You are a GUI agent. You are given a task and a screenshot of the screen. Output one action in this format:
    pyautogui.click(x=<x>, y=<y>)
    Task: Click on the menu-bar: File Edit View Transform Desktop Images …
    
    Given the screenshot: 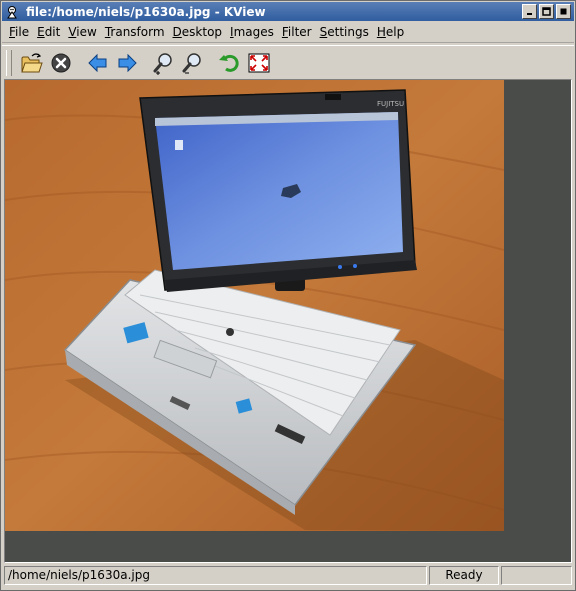 What is the action you would take?
    pyautogui.click(x=288, y=32)
    